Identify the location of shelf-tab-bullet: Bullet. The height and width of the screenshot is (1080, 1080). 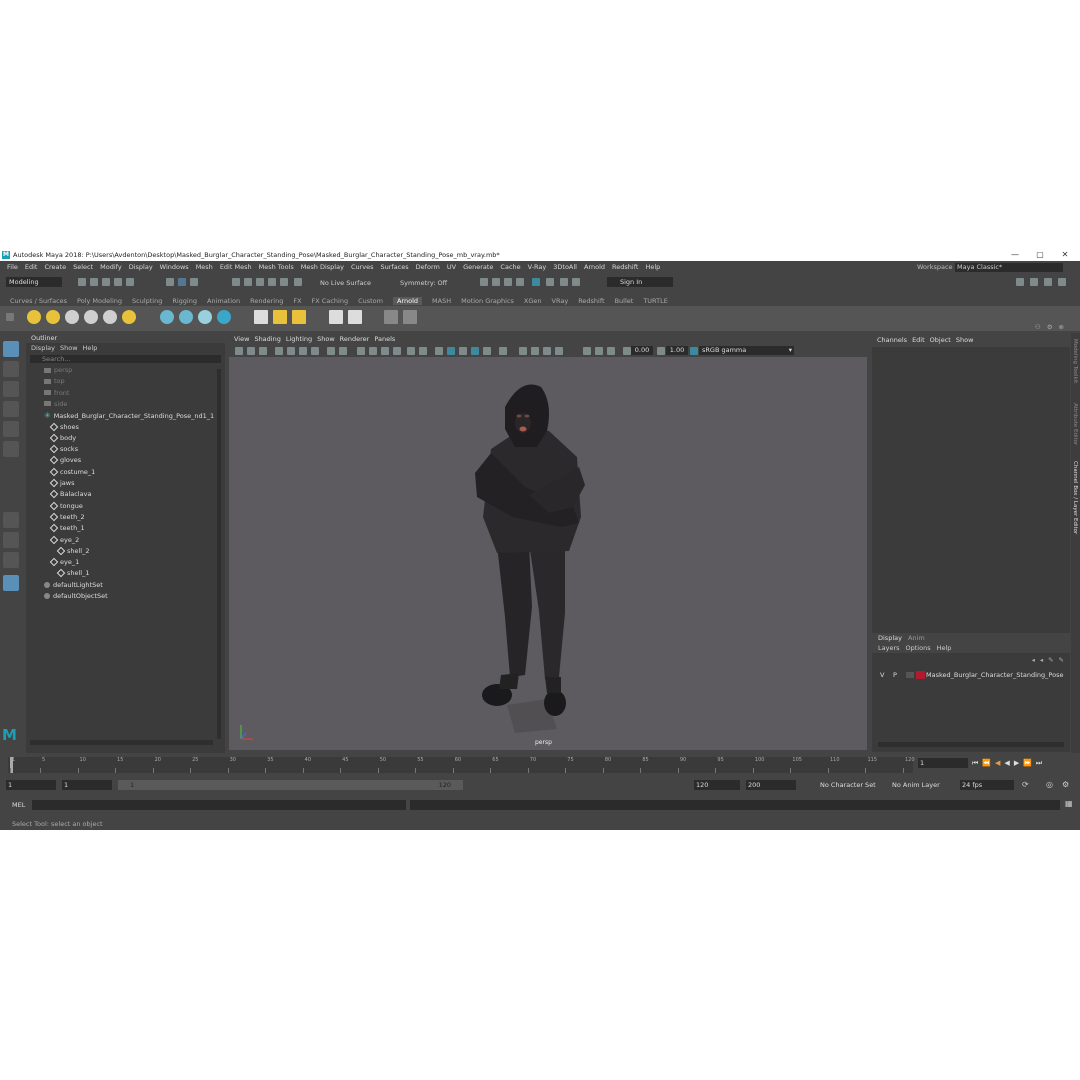
(624, 301).